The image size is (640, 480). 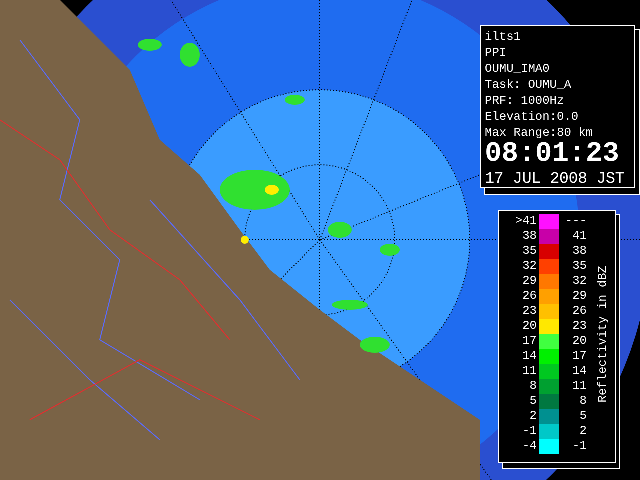 I want to click on legend-high-value: 8, so click(x=582, y=401).